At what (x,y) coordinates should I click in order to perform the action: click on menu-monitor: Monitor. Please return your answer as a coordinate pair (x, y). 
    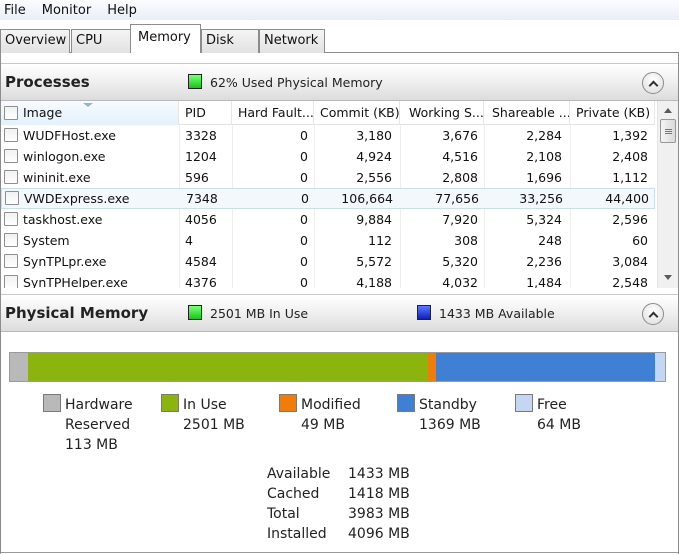
    Looking at the image, I should click on (66, 10).